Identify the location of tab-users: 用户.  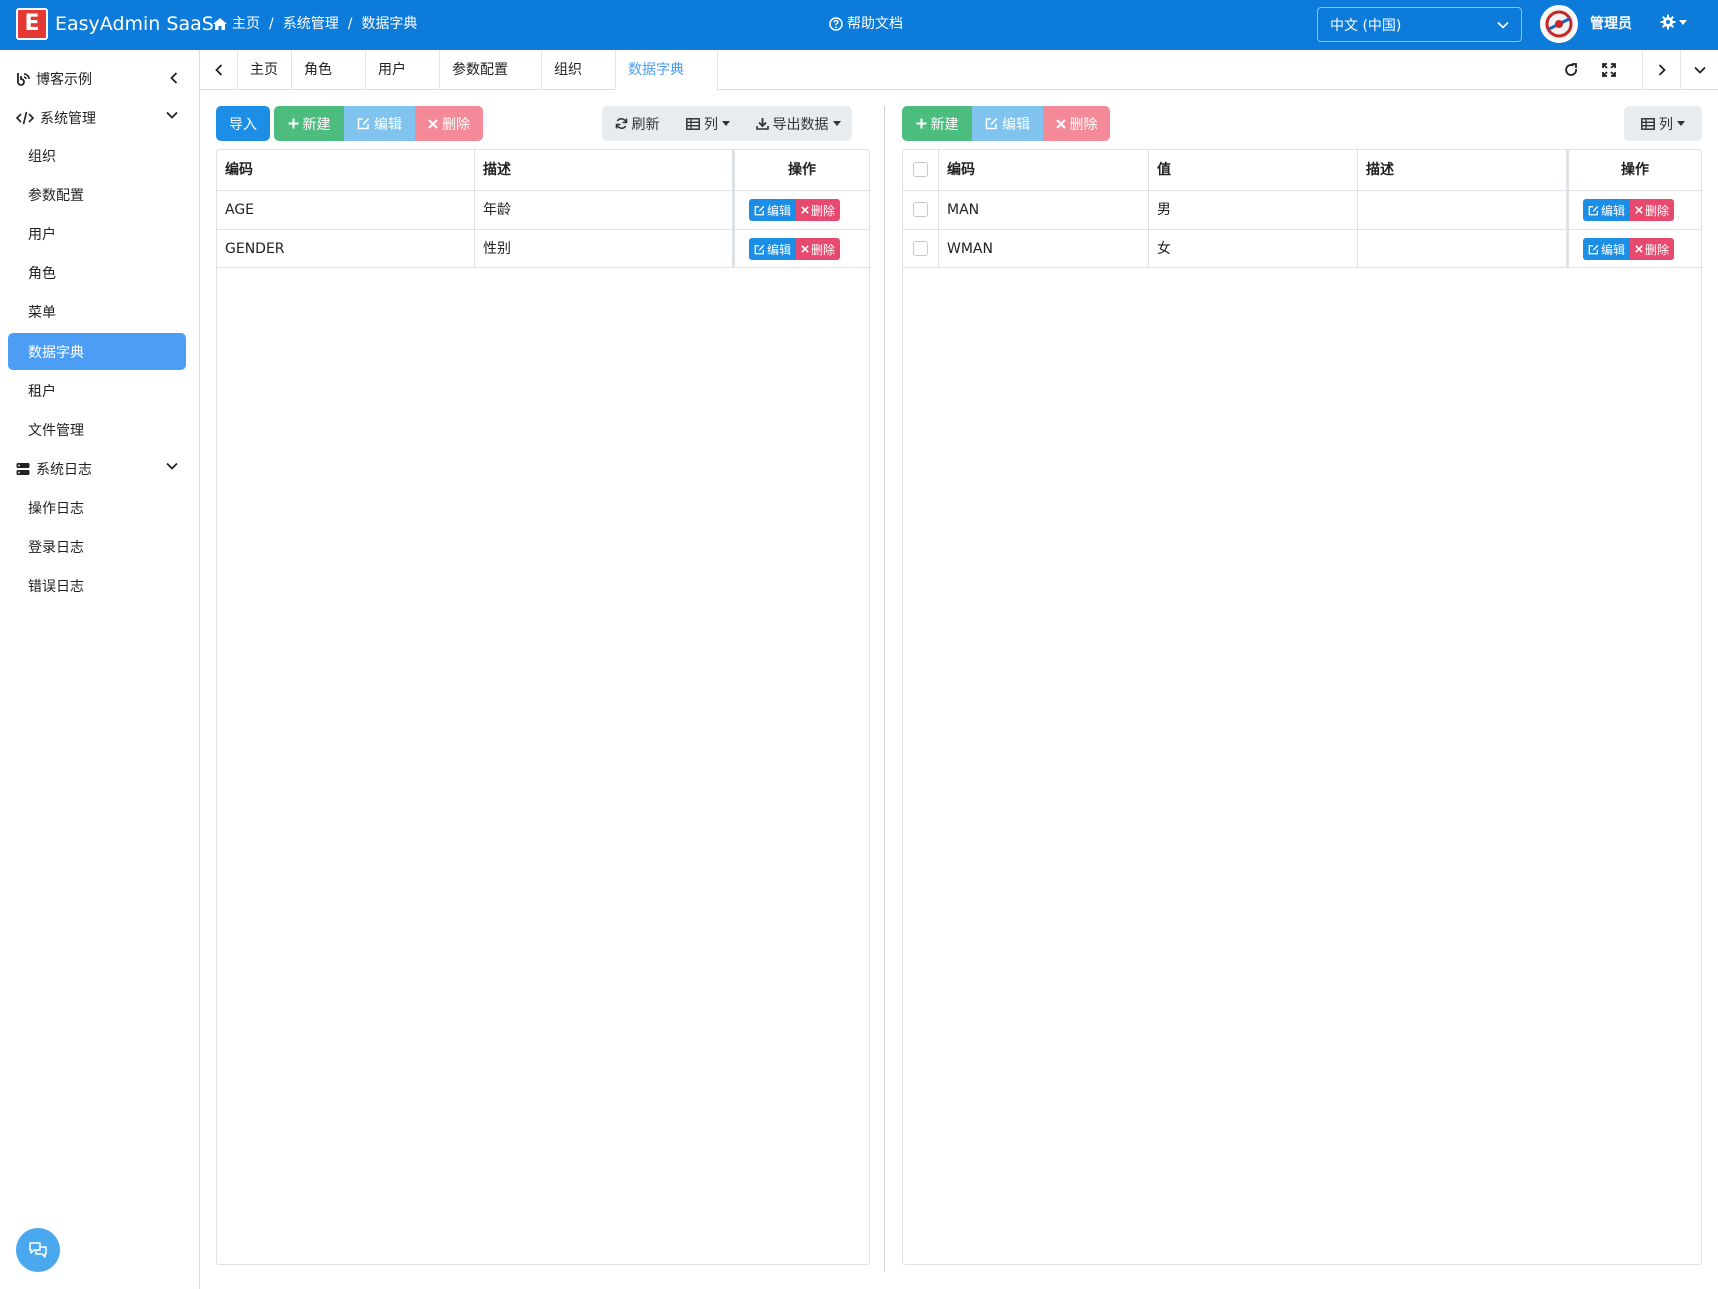
(403, 70).